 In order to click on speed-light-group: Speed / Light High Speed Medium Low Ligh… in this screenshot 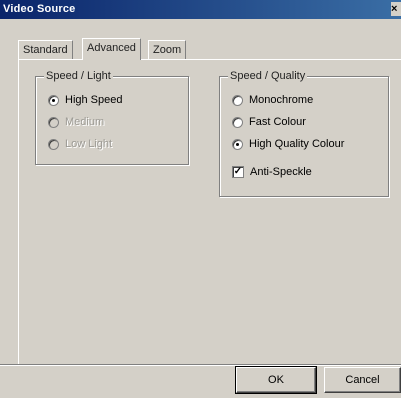, I will do `click(112, 117)`.